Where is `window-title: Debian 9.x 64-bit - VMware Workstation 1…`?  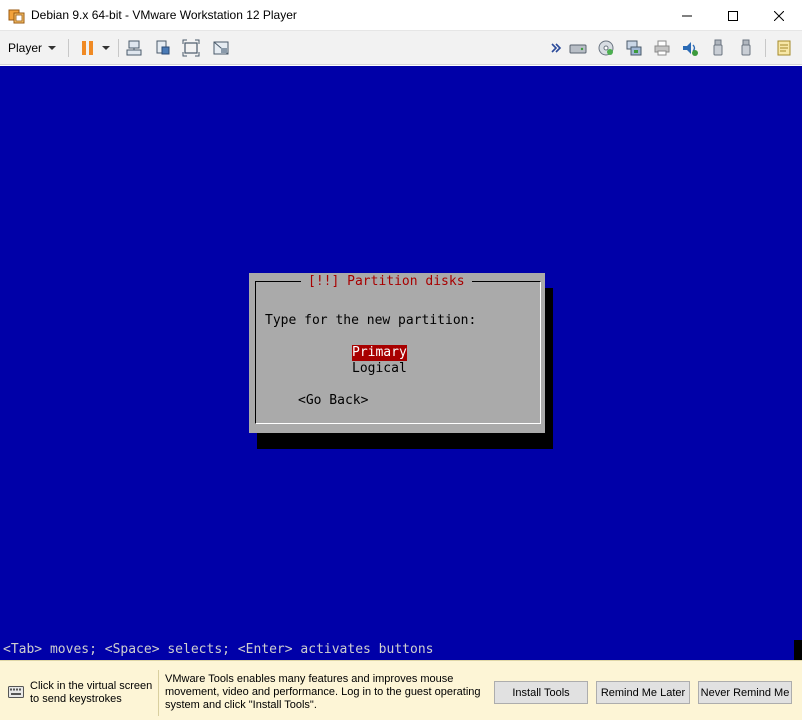
window-title: Debian 9.x 64-bit - VMware Workstation 1… is located at coordinates (164, 15).